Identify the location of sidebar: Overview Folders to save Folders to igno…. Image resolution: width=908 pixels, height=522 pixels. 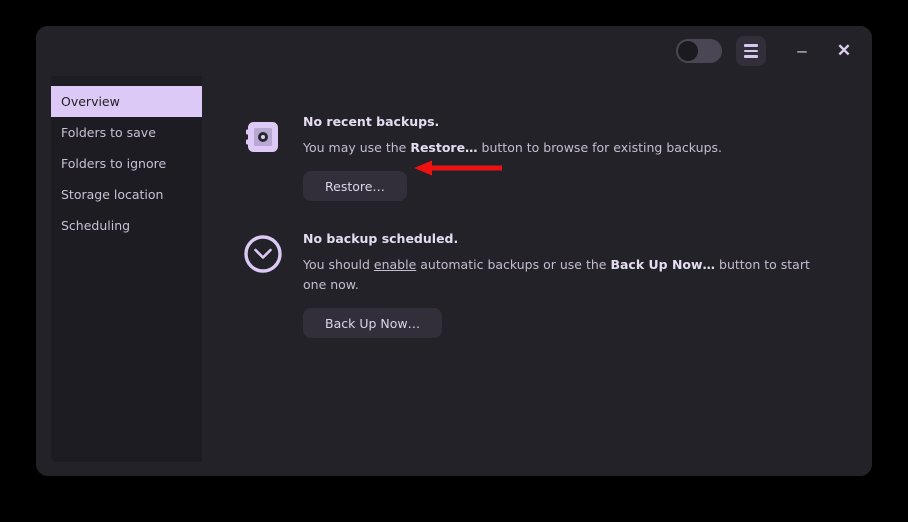
(126, 269).